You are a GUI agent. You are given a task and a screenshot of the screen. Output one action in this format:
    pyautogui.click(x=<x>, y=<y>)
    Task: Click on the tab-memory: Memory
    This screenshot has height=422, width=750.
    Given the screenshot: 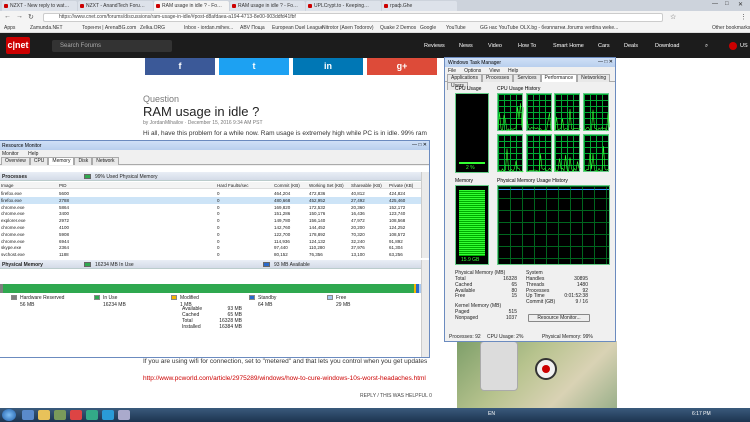 What is the action you would take?
    pyautogui.click(x=61, y=161)
    